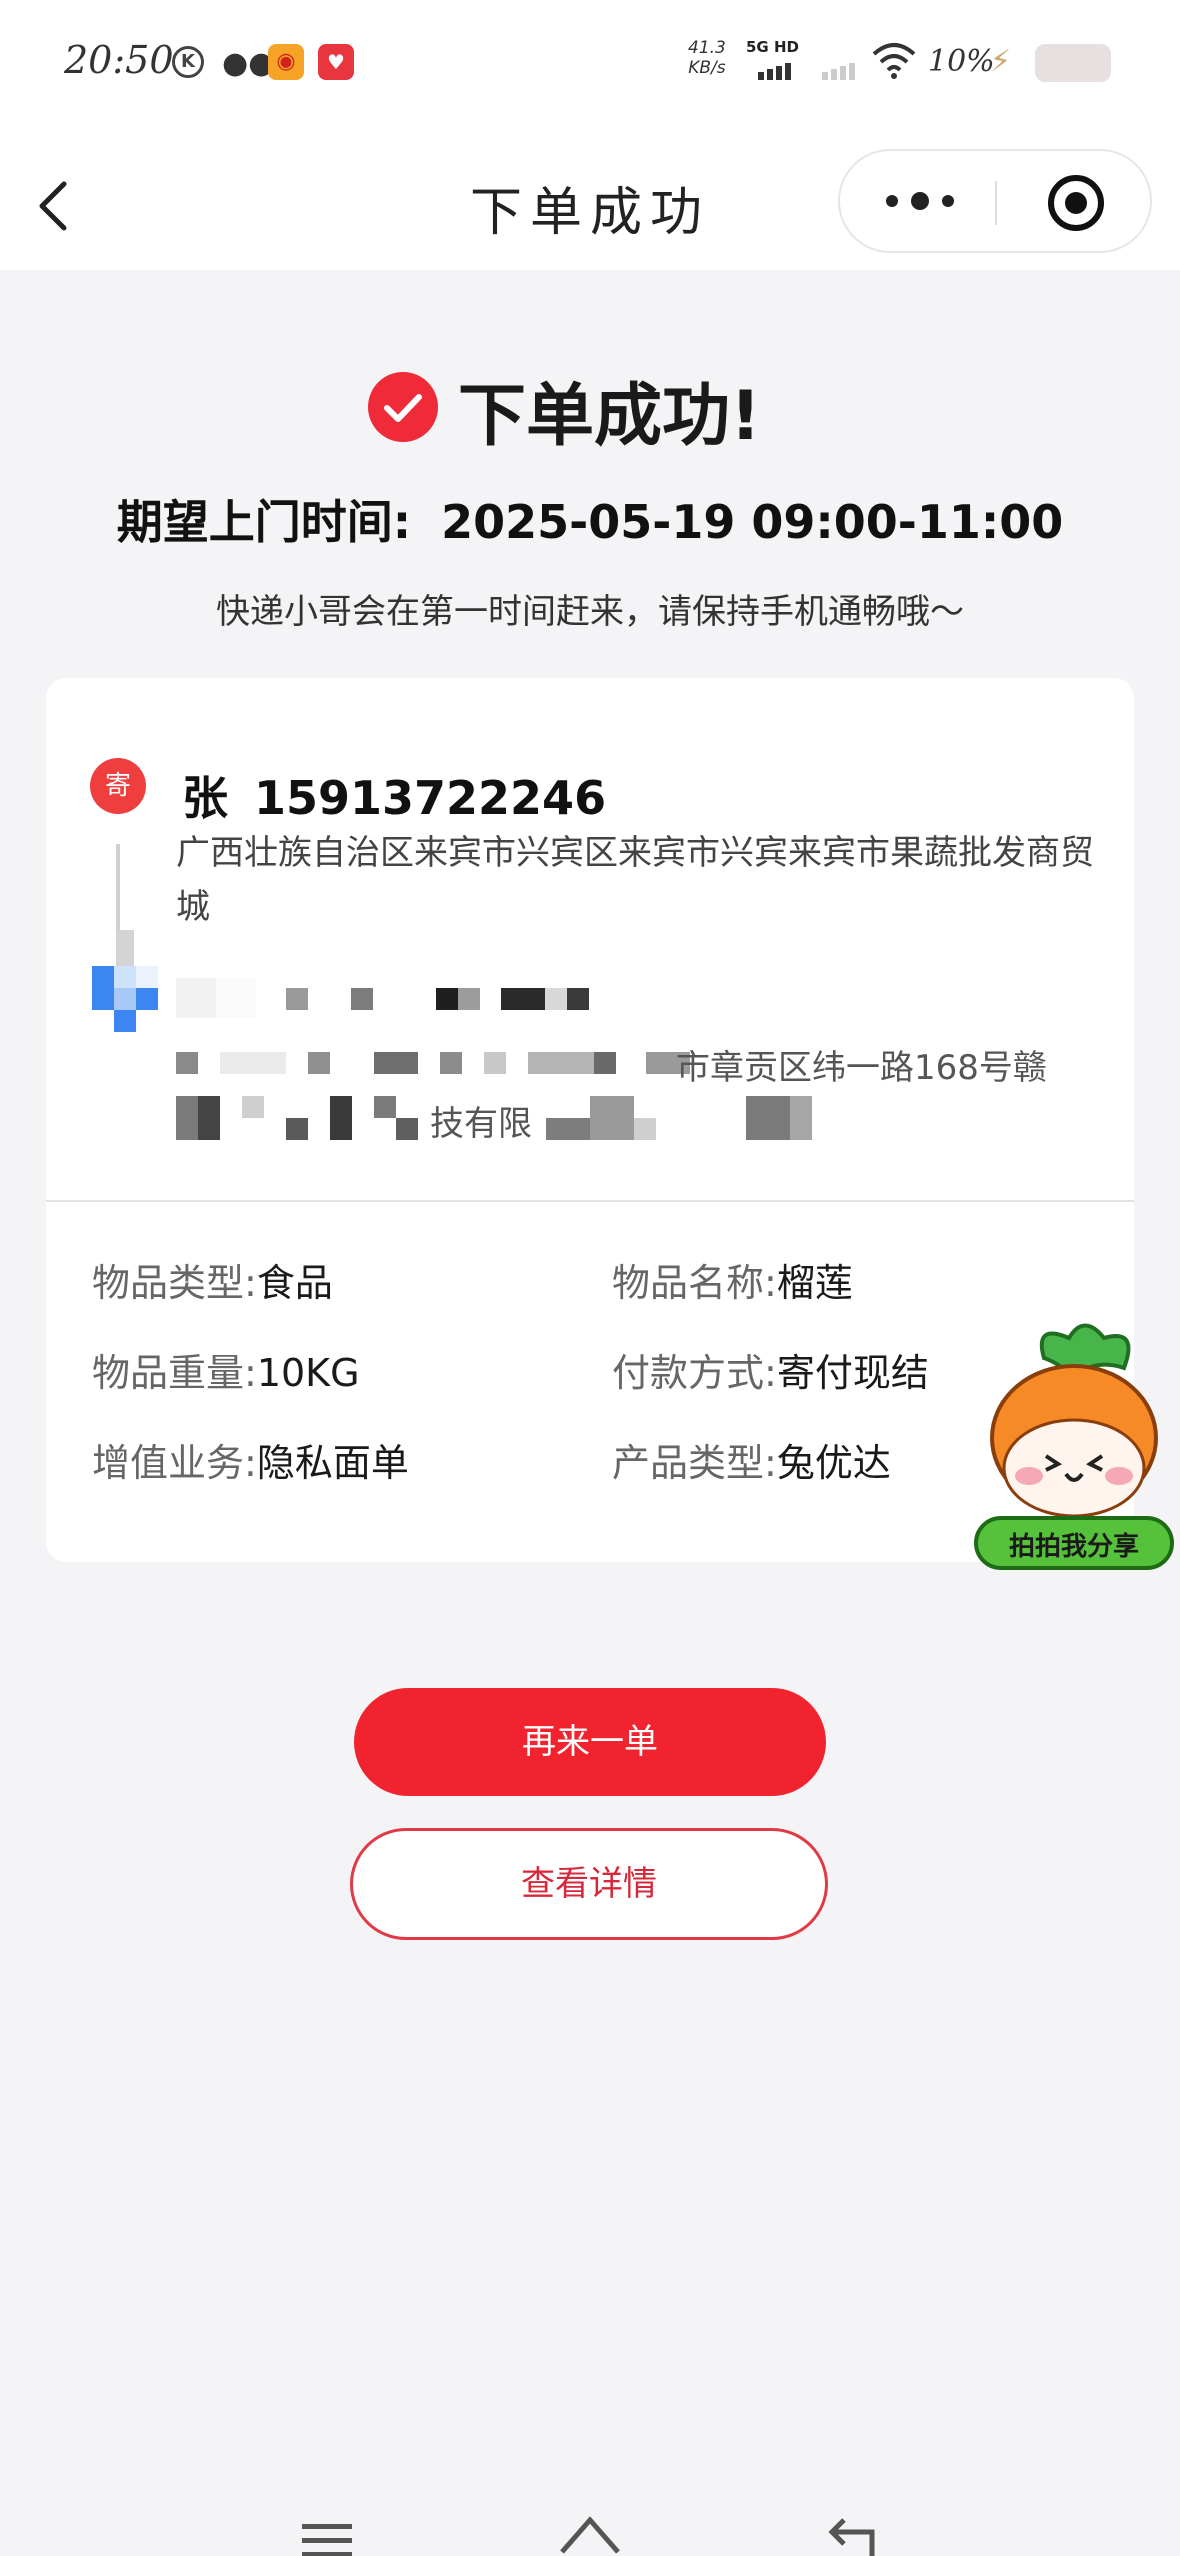 The height and width of the screenshot is (2556, 1180). I want to click on detail-value: 隐私面单, so click(332, 1463).